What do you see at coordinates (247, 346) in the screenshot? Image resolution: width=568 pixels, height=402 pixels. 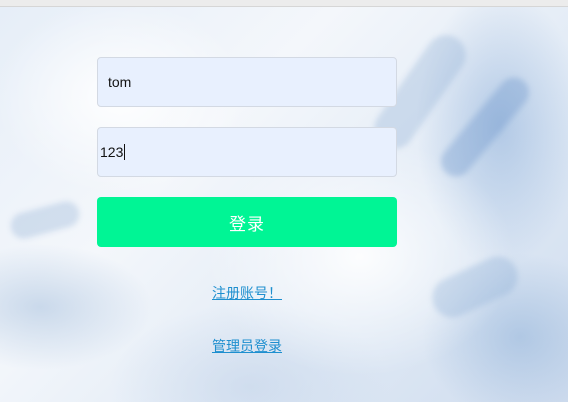 I see `admin-login-link: 管理员登录` at bounding box center [247, 346].